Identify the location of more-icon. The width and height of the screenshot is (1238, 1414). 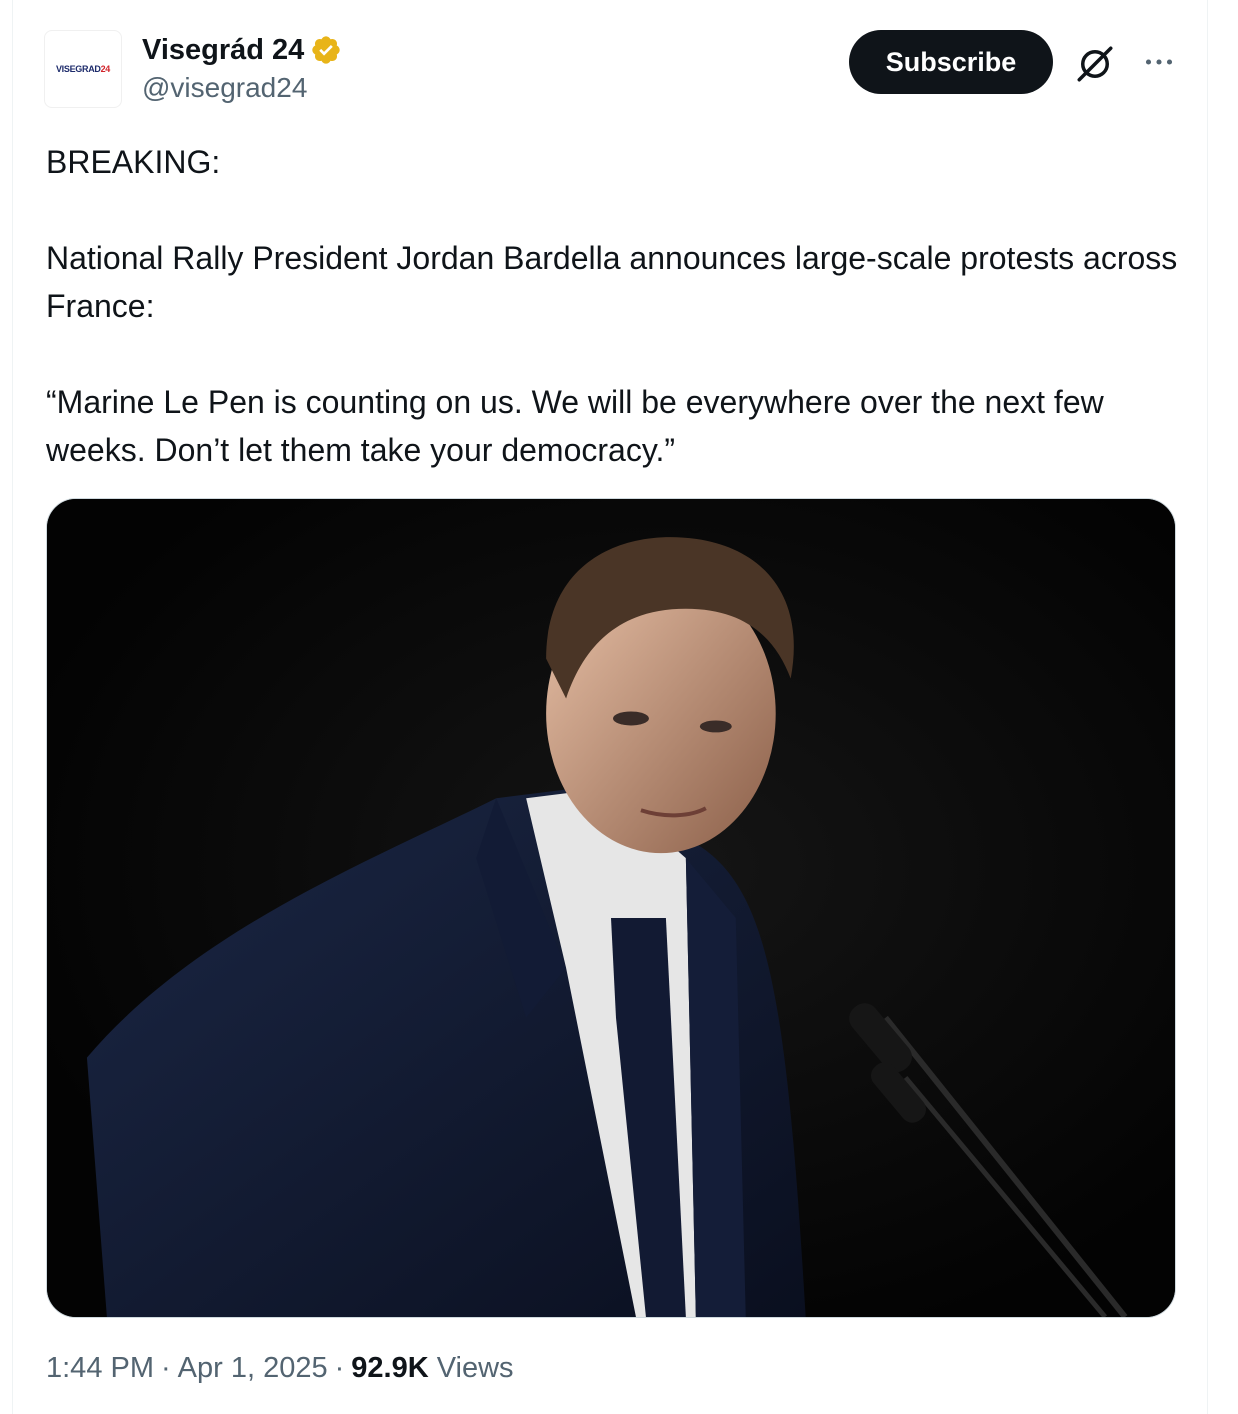
(1159, 62).